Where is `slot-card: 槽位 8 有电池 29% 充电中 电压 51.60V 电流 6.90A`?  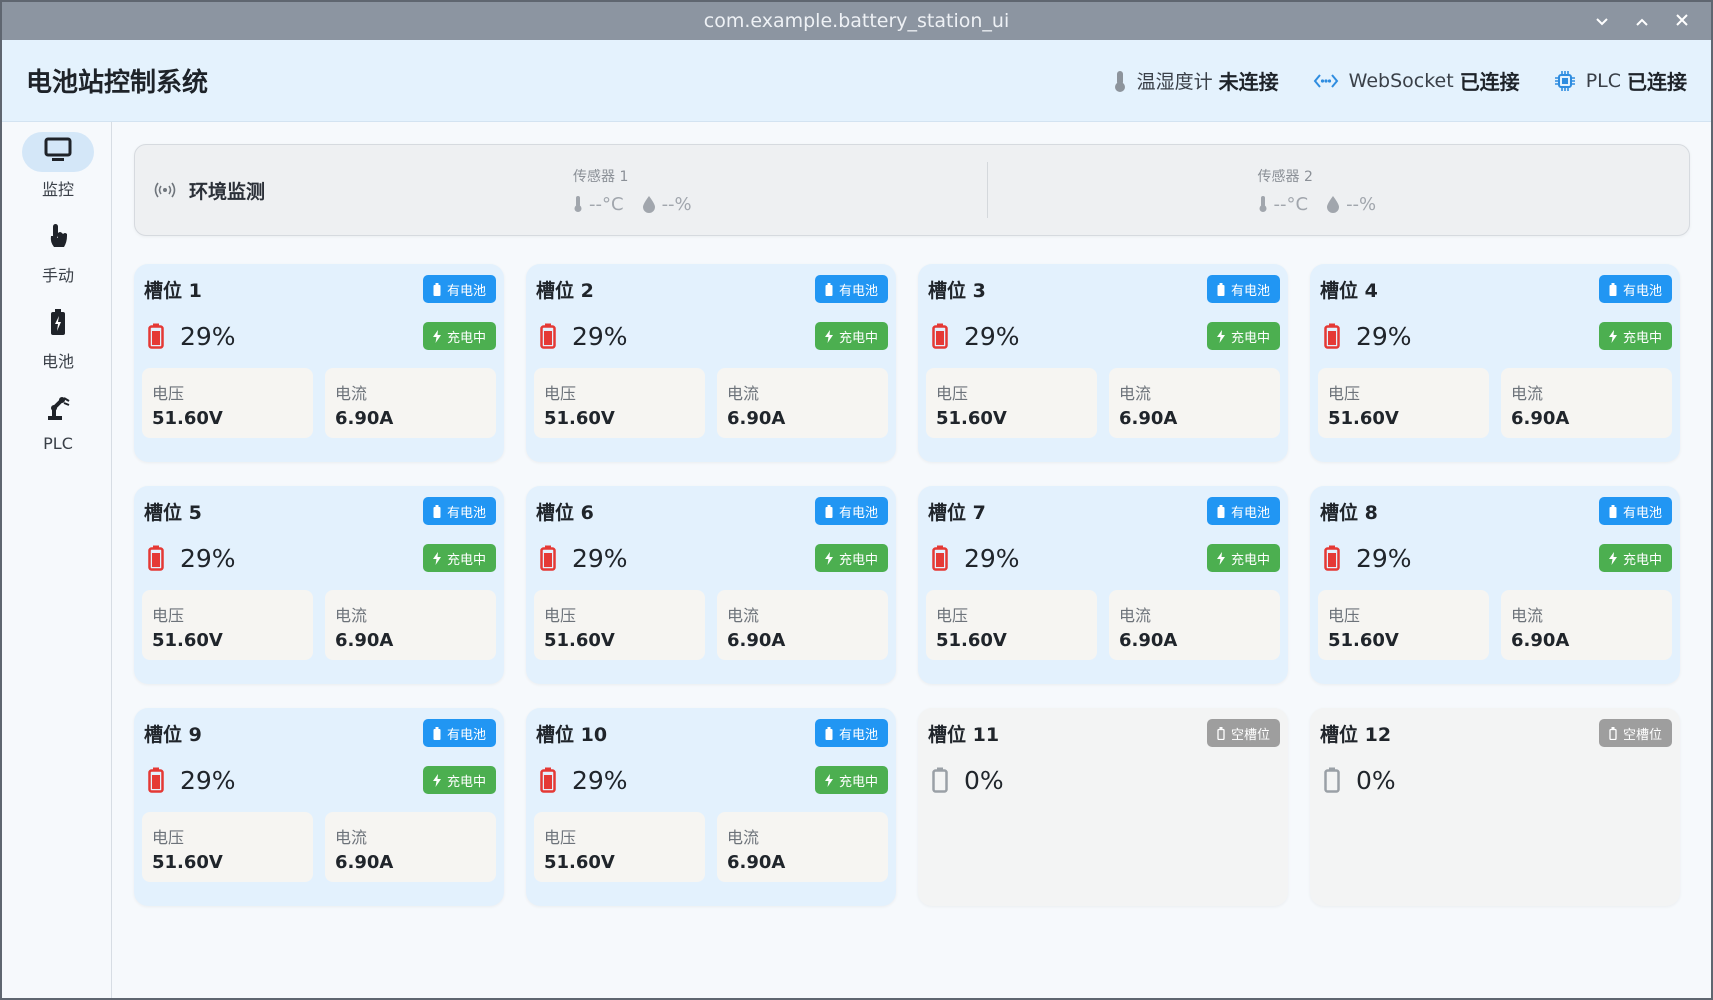 slot-card: 槽位 8 有电池 29% 充电中 电压 51.60V 电流 6.90A is located at coordinates (1495, 585).